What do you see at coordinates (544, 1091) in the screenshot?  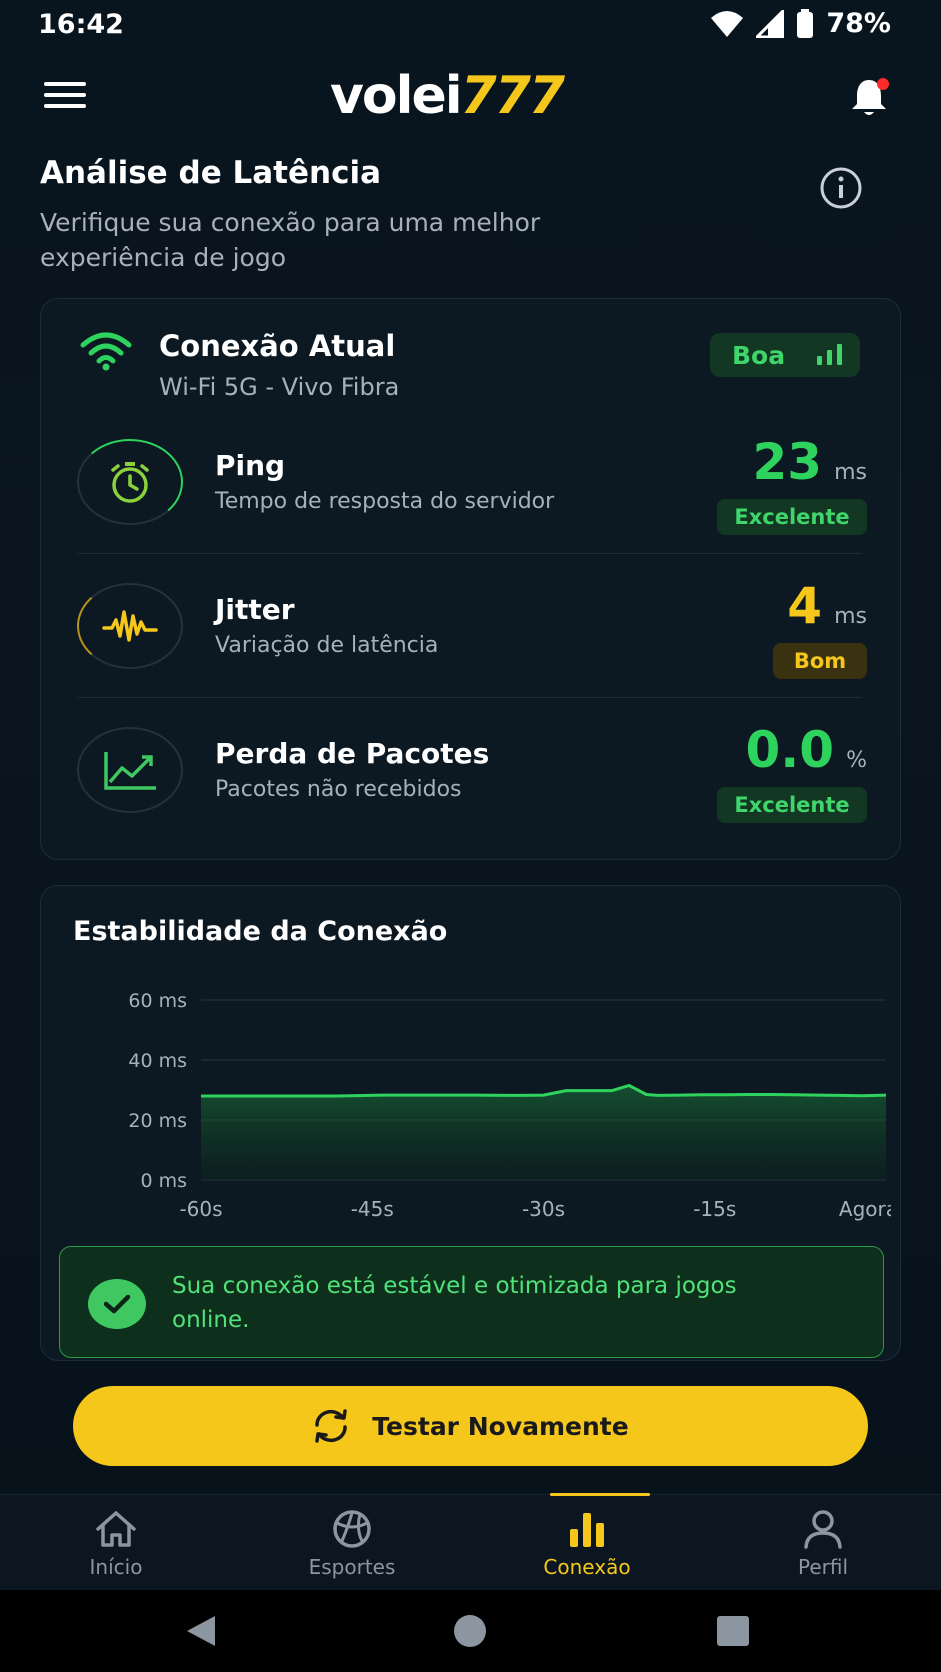 I see `latency-line` at bounding box center [544, 1091].